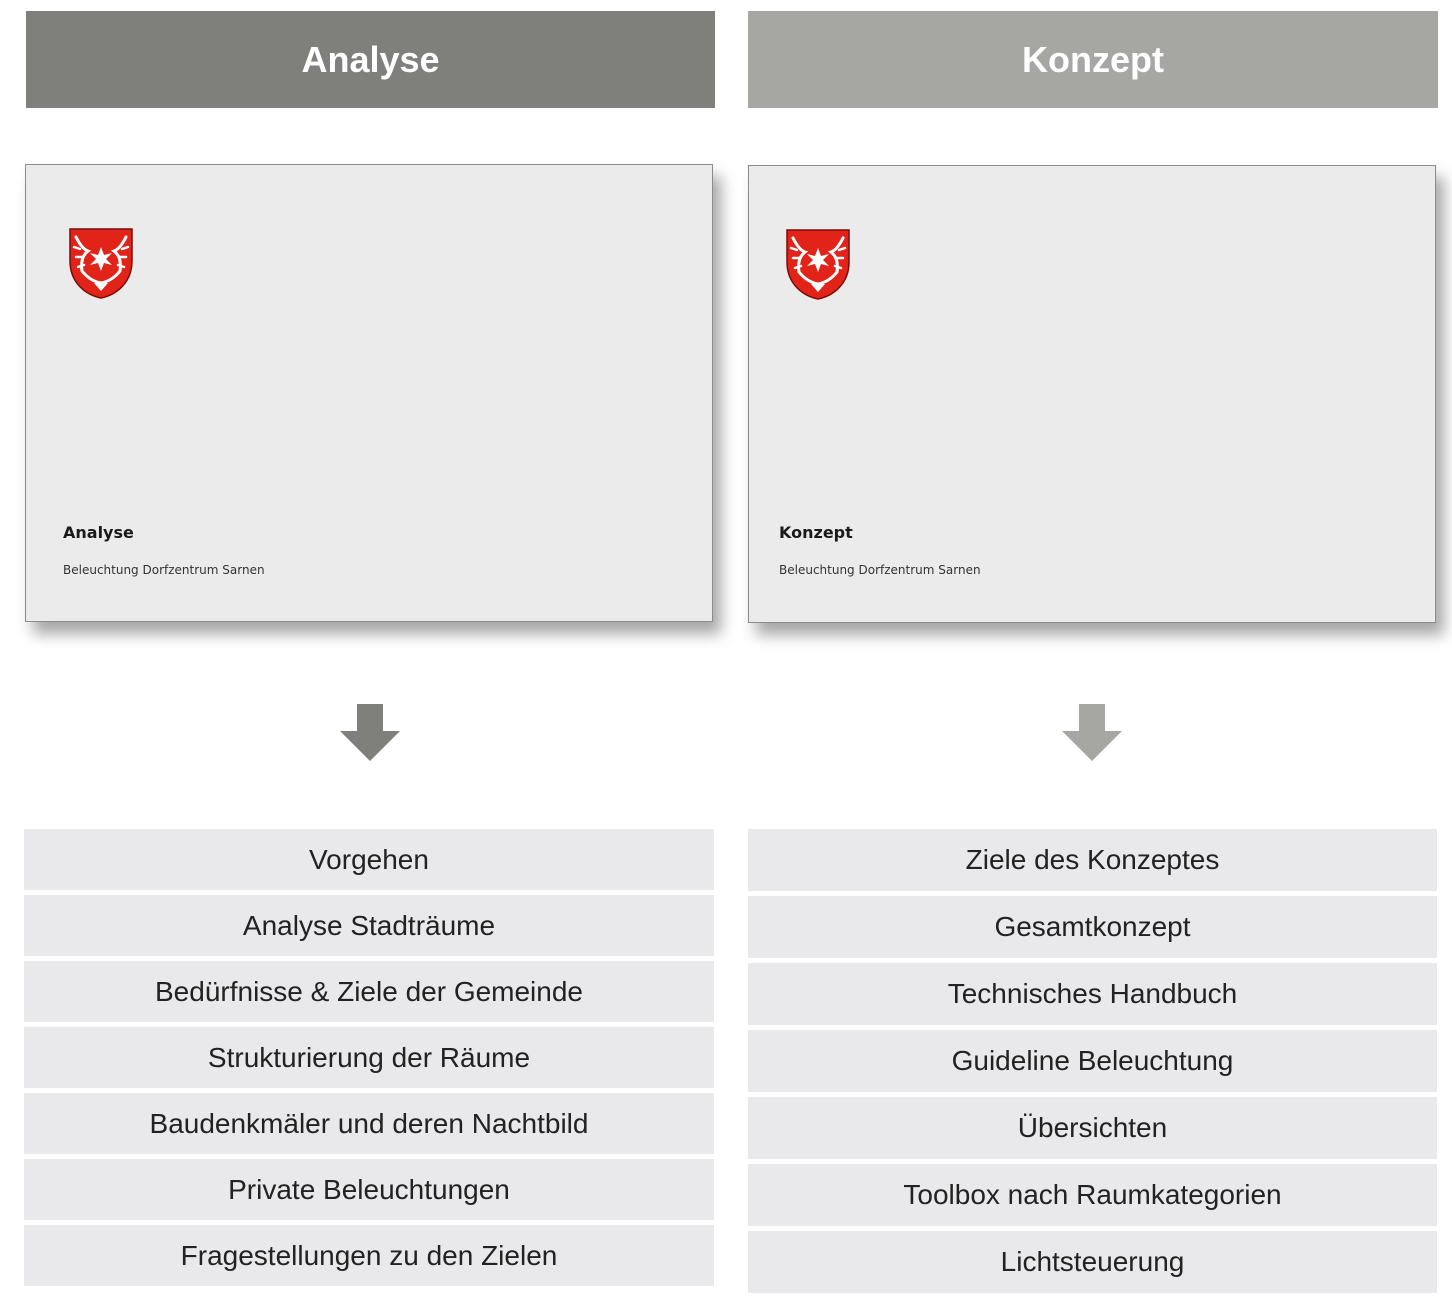 This screenshot has width=1452, height=1298. Describe the element at coordinates (369, 991) in the screenshot. I see `list-item: Bedürfnisse & Ziele der Gemeinde` at that location.